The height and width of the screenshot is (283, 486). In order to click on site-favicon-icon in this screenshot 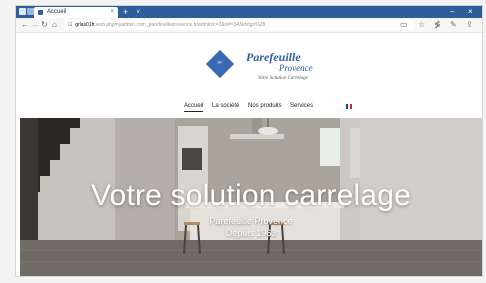, I will do `click(40, 12)`.